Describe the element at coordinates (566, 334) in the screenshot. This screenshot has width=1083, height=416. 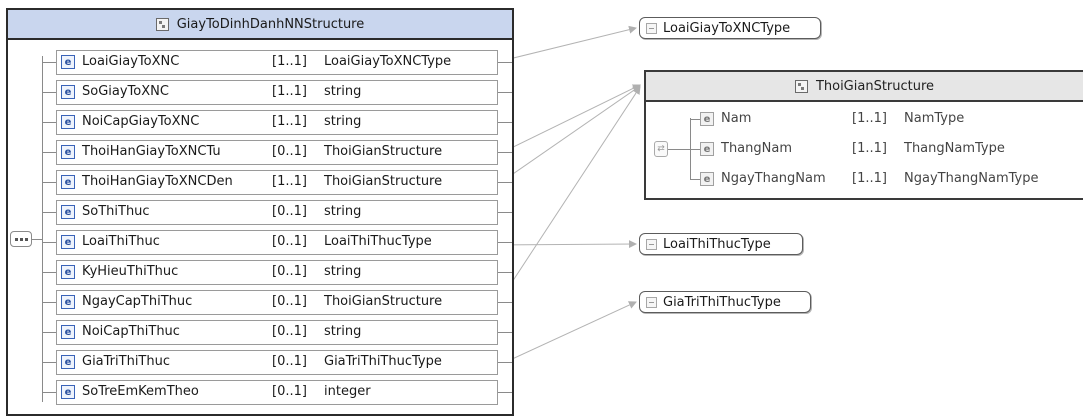
I see `arrow-giatrithithuc` at that location.